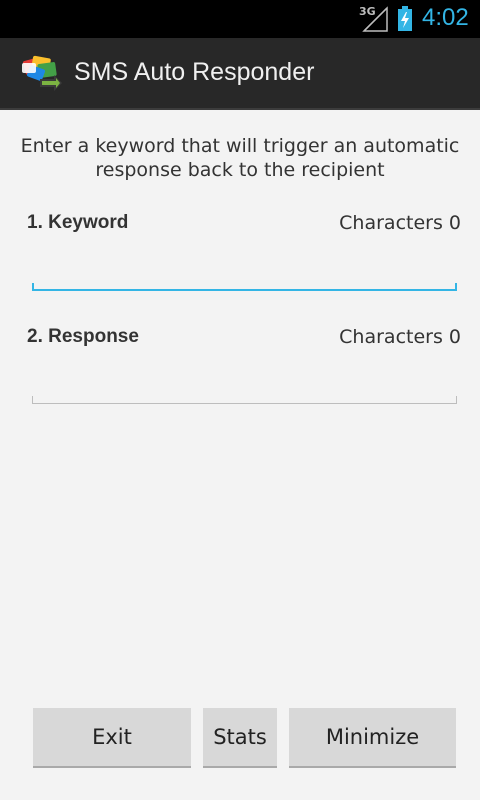 Image resolution: width=480 pixels, height=800 pixels. Describe the element at coordinates (375, 19) in the screenshot. I see `signal-icon` at that location.